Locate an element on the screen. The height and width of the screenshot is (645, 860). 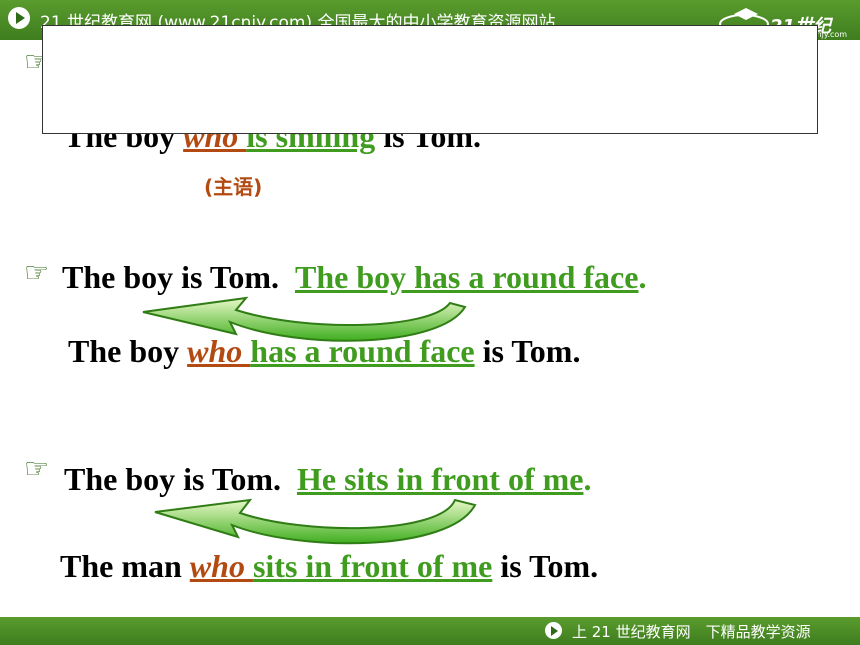
play-icon is located at coordinates (553, 630).